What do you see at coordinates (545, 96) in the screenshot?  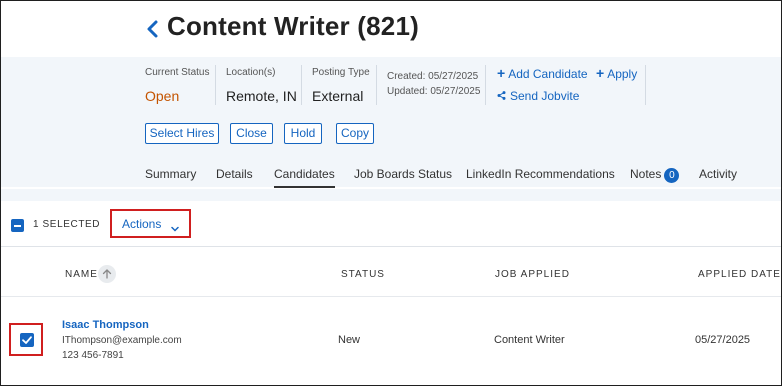 I see `send-jobvite-label: Send Jobvite` at bounding box center [545, 96].